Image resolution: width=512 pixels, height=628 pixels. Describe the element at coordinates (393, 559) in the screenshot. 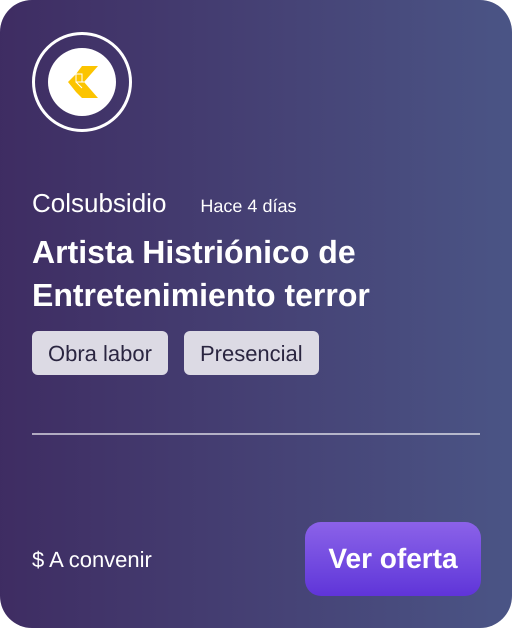

I see `view-offer-button: Ver oferta` at that location.